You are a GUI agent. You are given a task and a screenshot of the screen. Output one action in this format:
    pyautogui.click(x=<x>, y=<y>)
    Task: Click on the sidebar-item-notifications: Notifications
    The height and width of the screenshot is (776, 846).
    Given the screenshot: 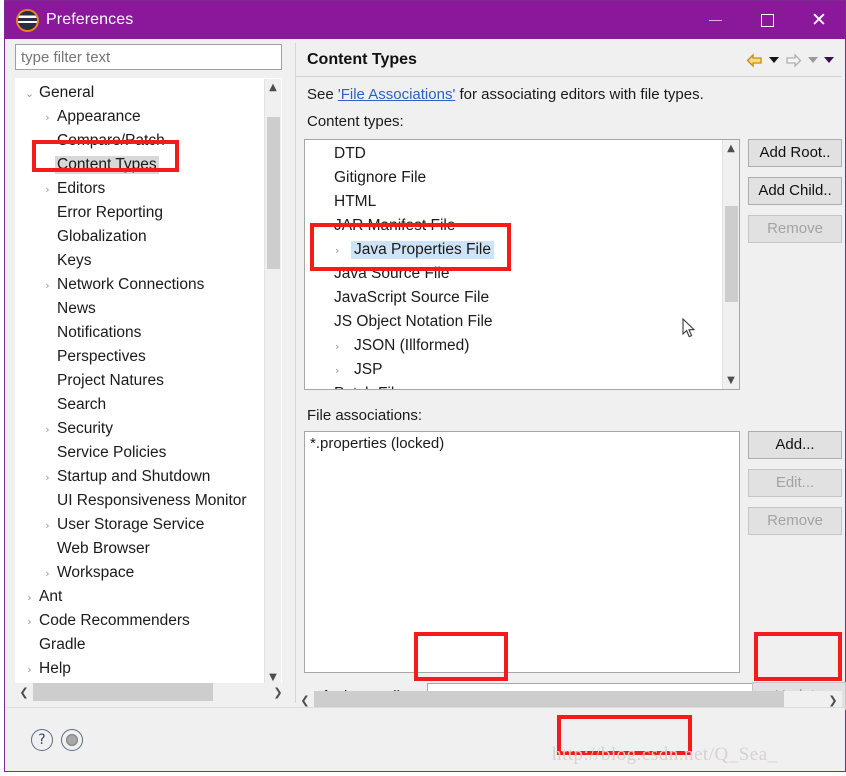 What is the action you would take?
    pyautogui.click(x=141, y=333)
    